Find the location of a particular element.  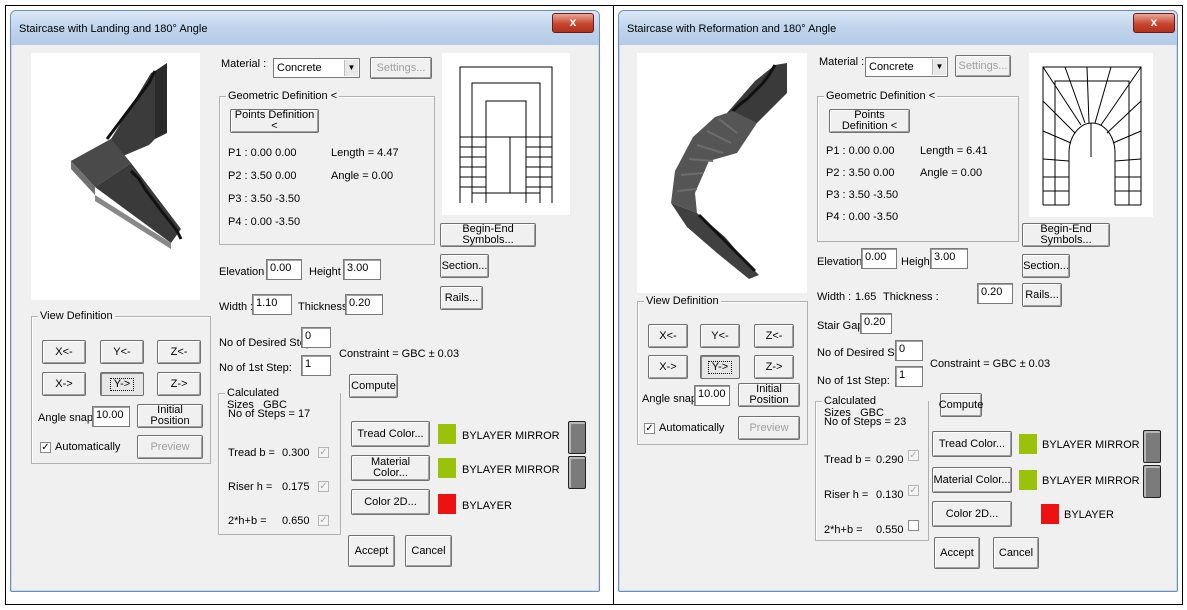

automatically-label: Automatically is located at coordinates (692, 428).